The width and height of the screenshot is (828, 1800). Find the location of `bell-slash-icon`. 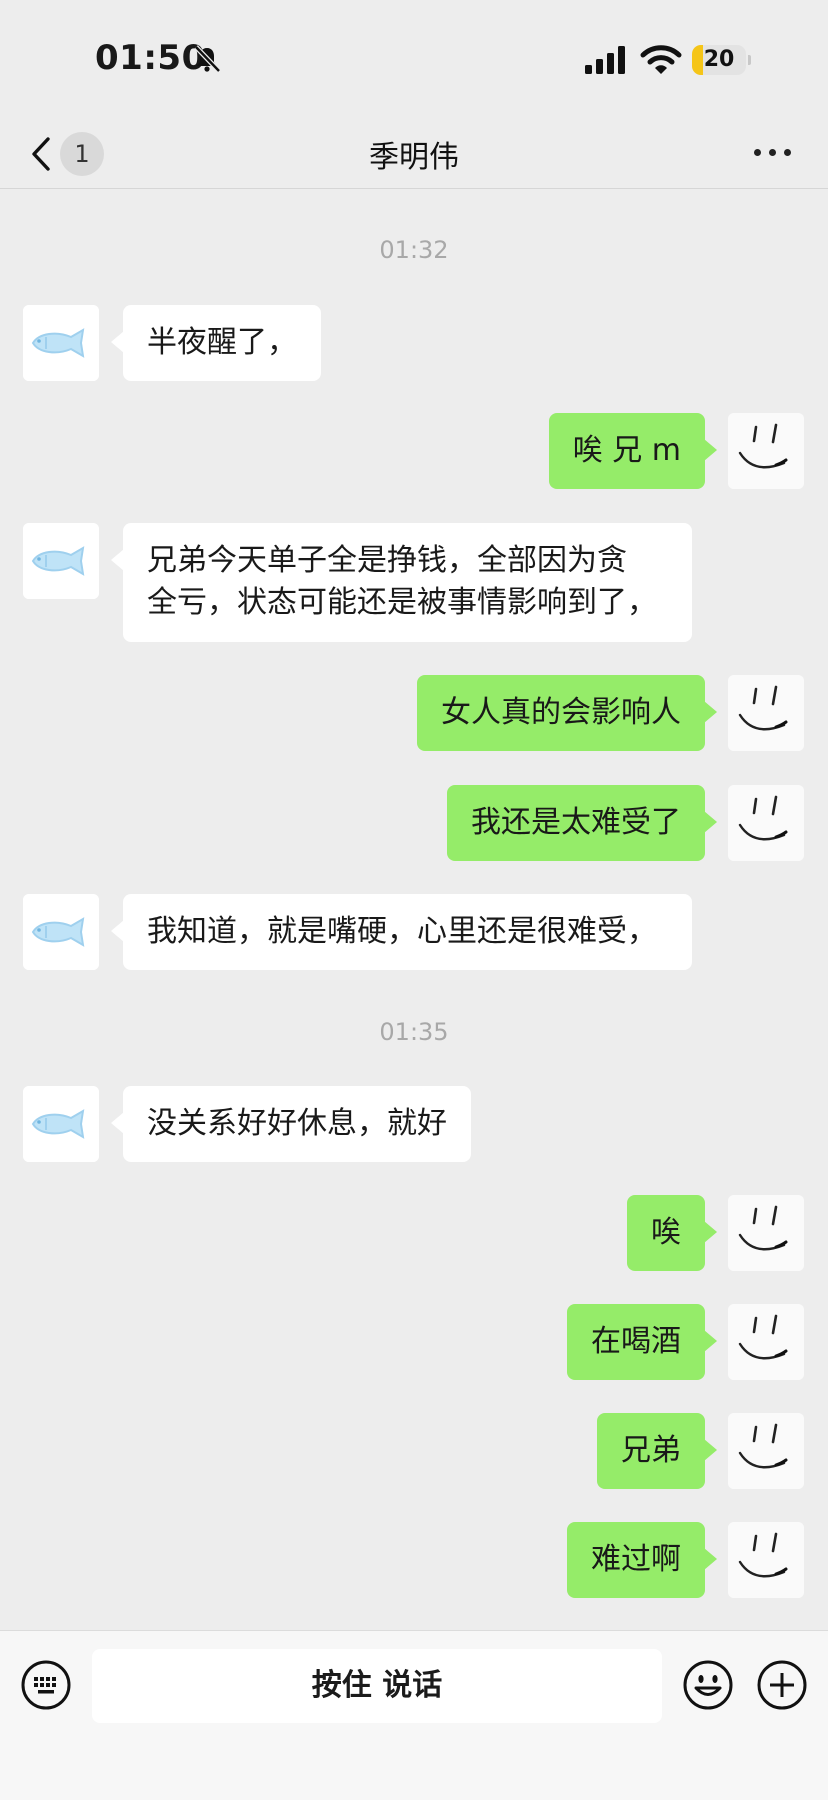

bell-slash-icon is located at coordinates (207, 59).